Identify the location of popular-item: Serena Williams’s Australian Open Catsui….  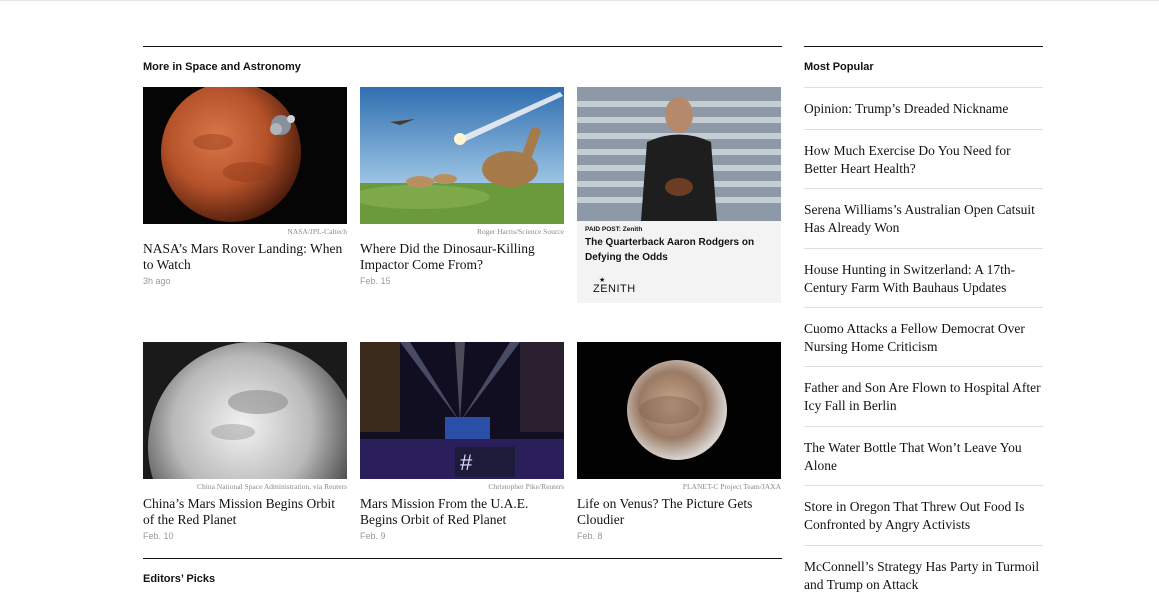
(923, 212).